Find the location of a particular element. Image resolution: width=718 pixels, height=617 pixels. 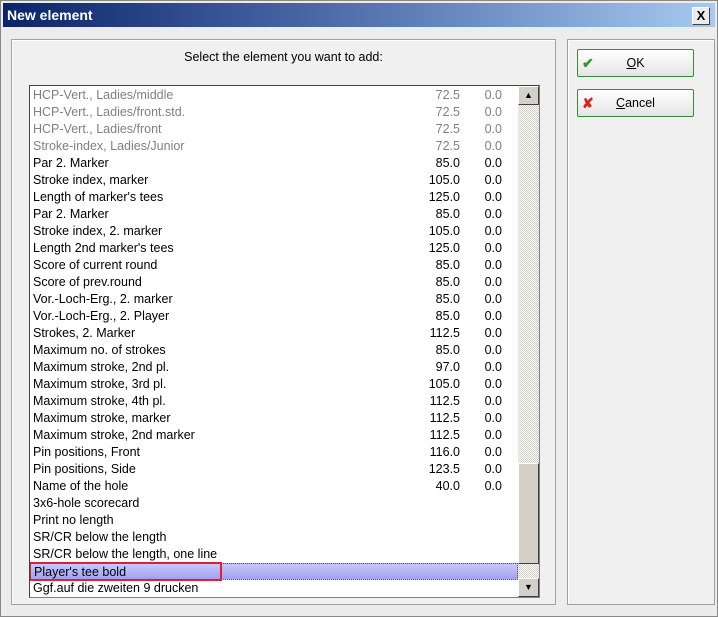

list-item: Print no length is located at coordinates (274, 520).